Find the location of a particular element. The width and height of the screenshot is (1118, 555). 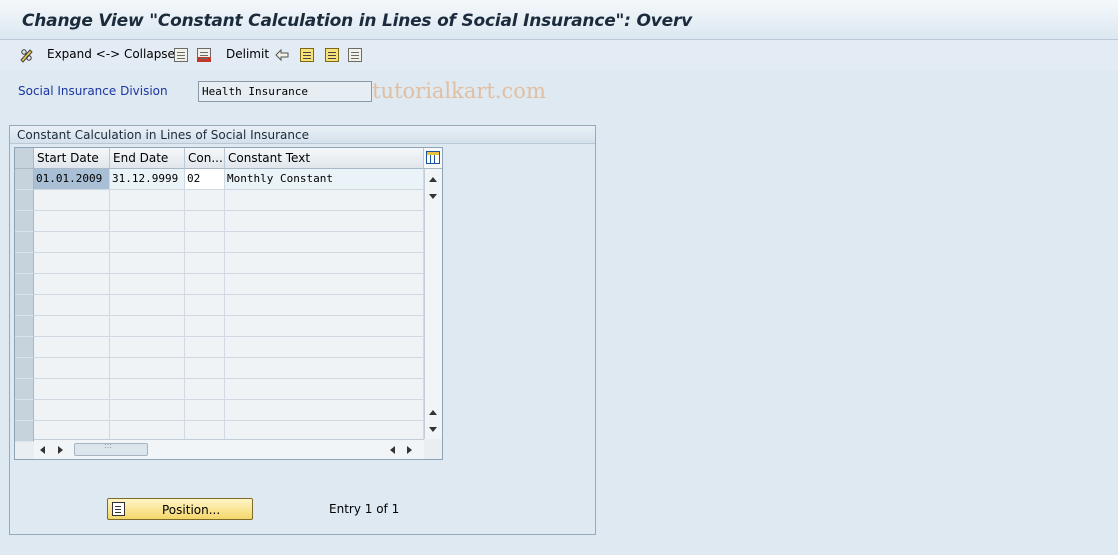

vertical-scrollbar is located at coordinates (433, 304).